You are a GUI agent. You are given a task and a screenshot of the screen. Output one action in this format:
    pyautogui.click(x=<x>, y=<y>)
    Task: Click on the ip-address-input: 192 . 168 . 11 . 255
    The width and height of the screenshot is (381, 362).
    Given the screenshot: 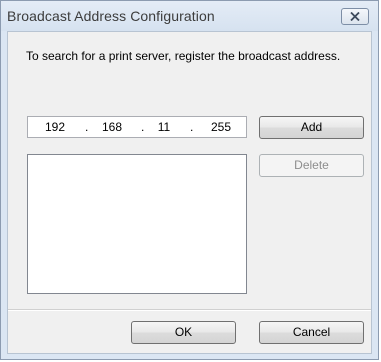 What is the action you would take?
    pyautogui.click(x=137, y=127)
    